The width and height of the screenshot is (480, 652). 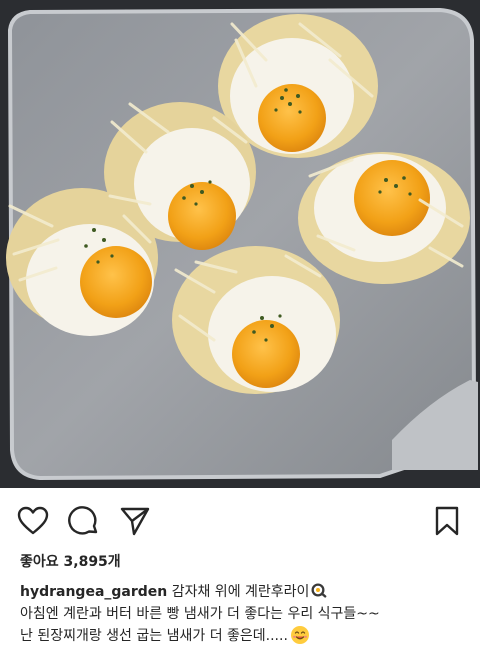 What do you see at coordinates (135, 521) in the screenshot?
I see `send-icon` at bounding box center [135, 521].